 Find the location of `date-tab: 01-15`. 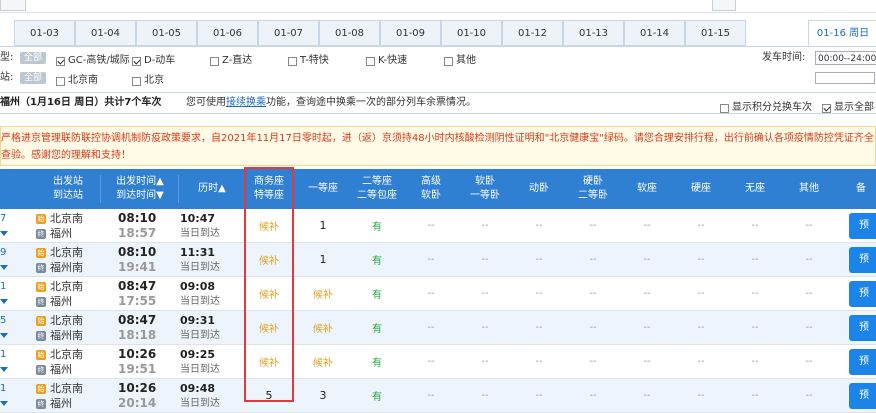

date-tab: 01-15 is located at coordinates (715, 33).